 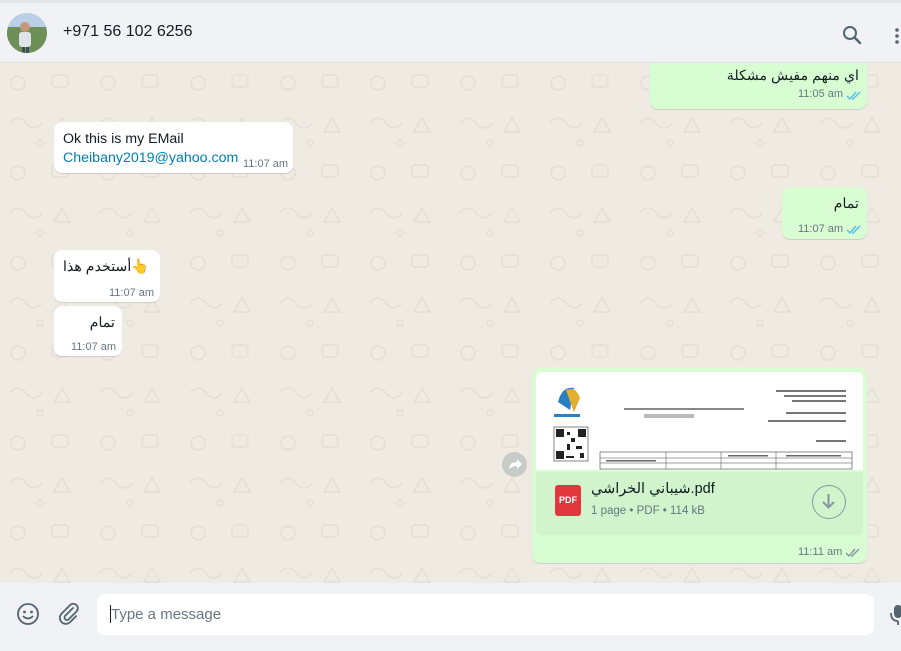 I want to click on pdf-badge-label: PDF, so click(x=568, y=500).